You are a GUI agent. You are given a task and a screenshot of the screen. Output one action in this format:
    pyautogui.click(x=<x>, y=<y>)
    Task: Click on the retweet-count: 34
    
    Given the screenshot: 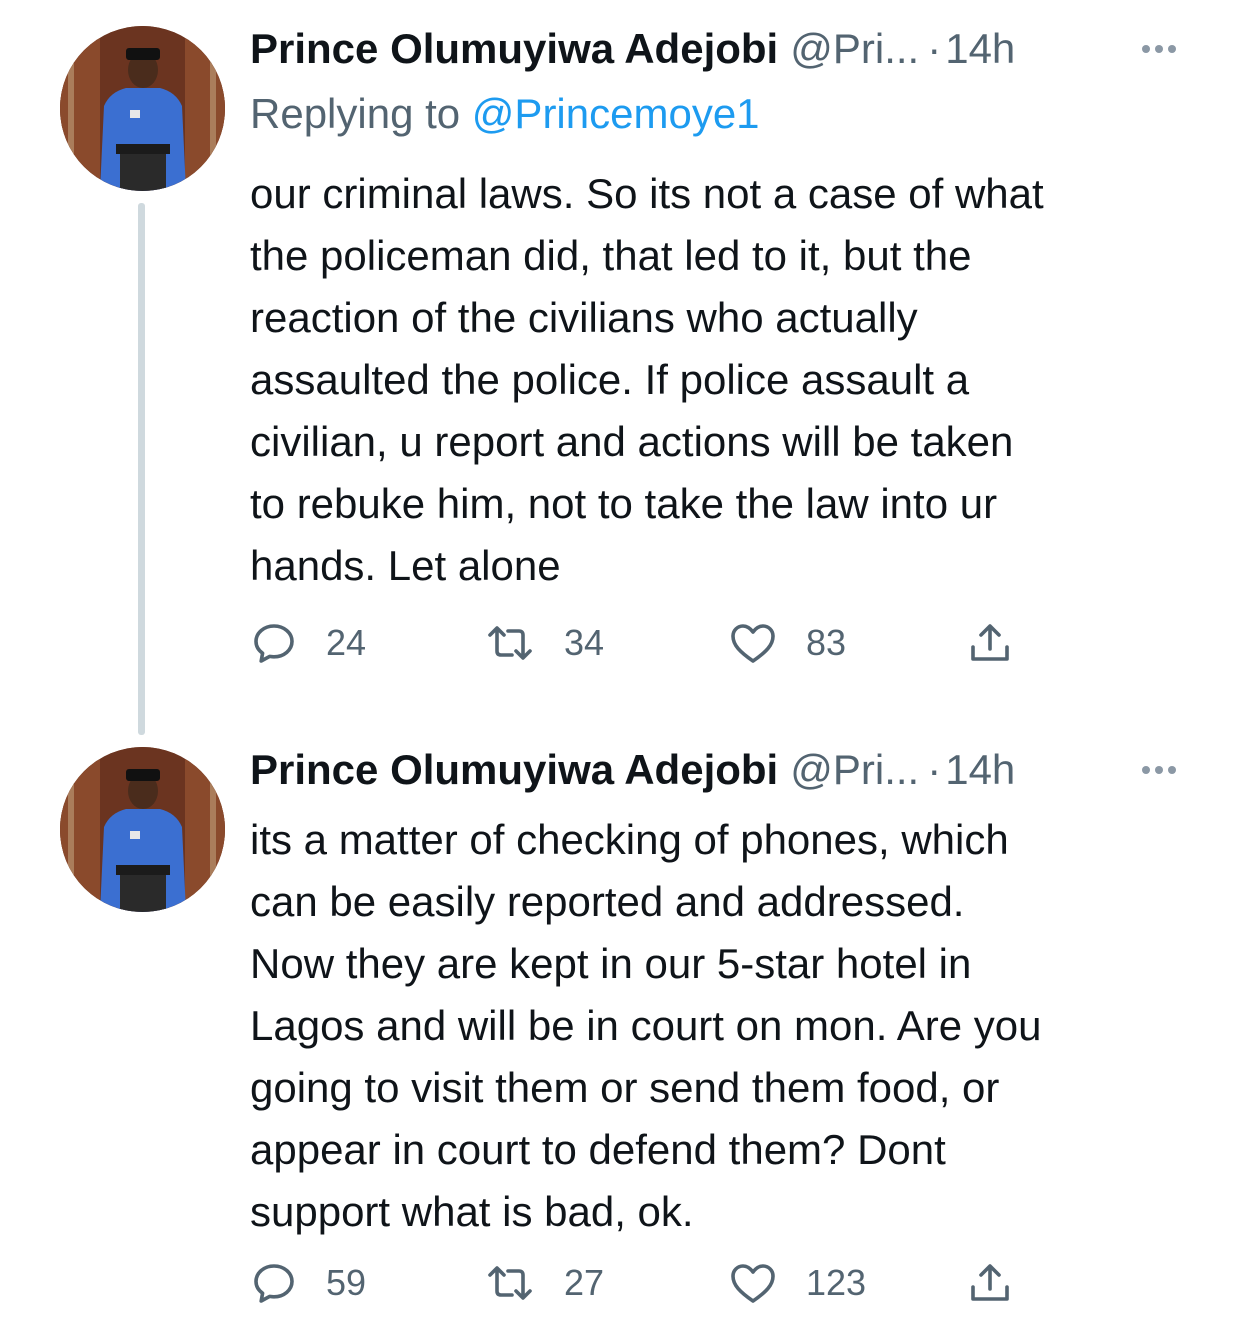 What is the action you would take?
    pyautogui.click(x=584, y=642)
    